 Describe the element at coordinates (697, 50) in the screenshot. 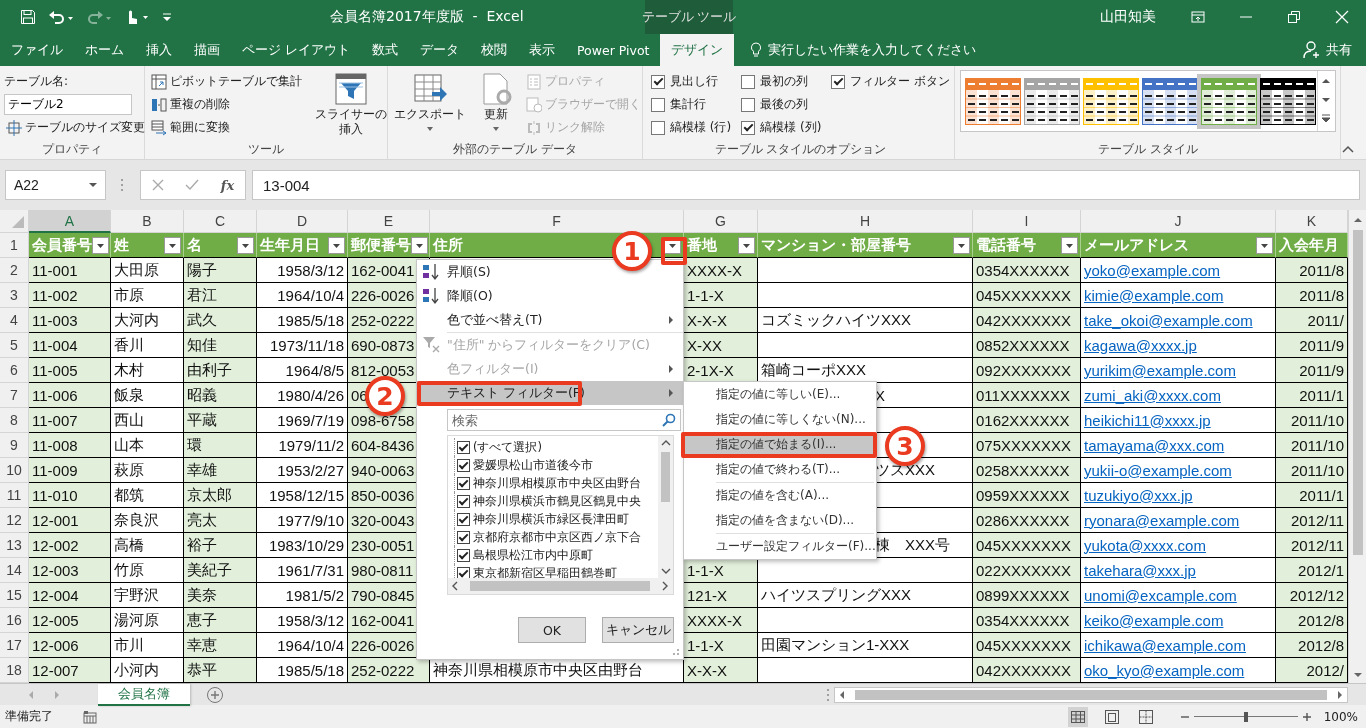

I see `ribbon-tab: デザイン` at that location.